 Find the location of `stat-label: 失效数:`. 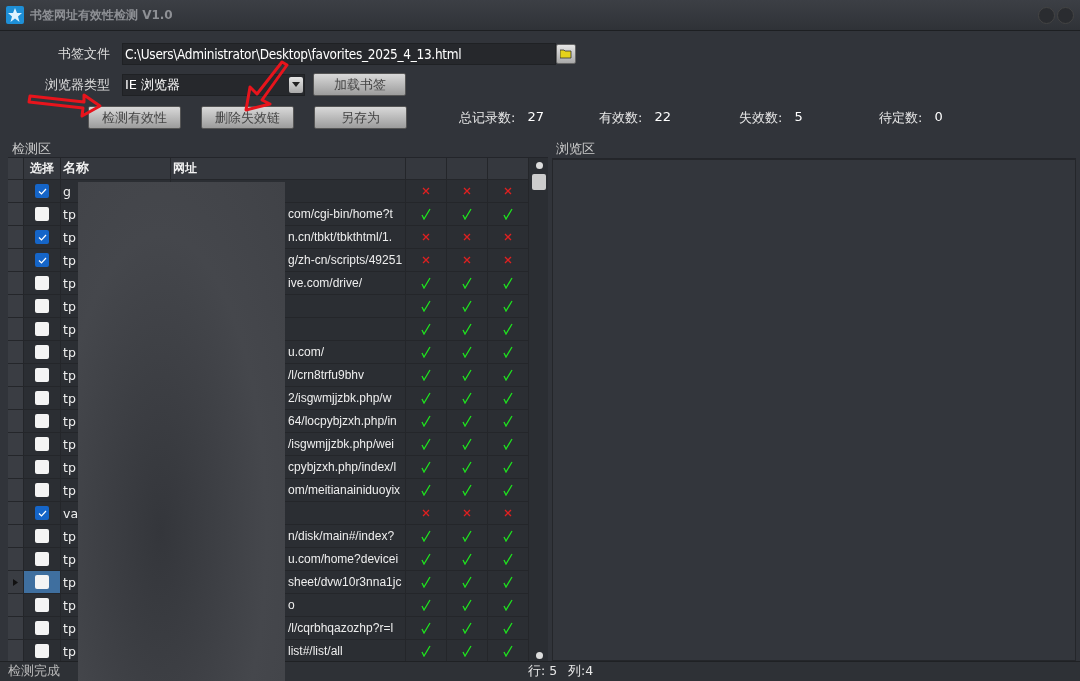

stat-label: 失效数: is located at coordinates (761, 117).